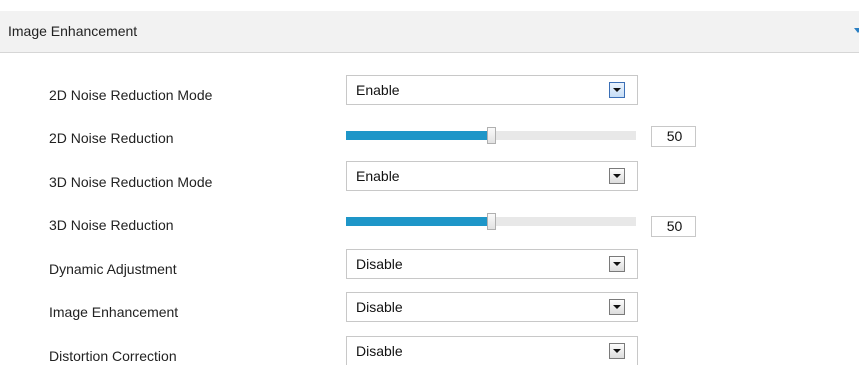 The height and width of the screenshot is (365, 859). What do you see at coordinates (492, 176) in the screenshot?
I see `nr3d-mode-select: Enable` at bounding box center [492, 176].